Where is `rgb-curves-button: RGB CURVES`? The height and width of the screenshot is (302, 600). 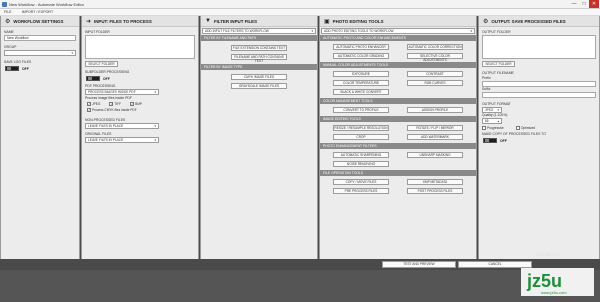
rgb-curves-button: RGB CURVES is located at coordinates (435, 83).